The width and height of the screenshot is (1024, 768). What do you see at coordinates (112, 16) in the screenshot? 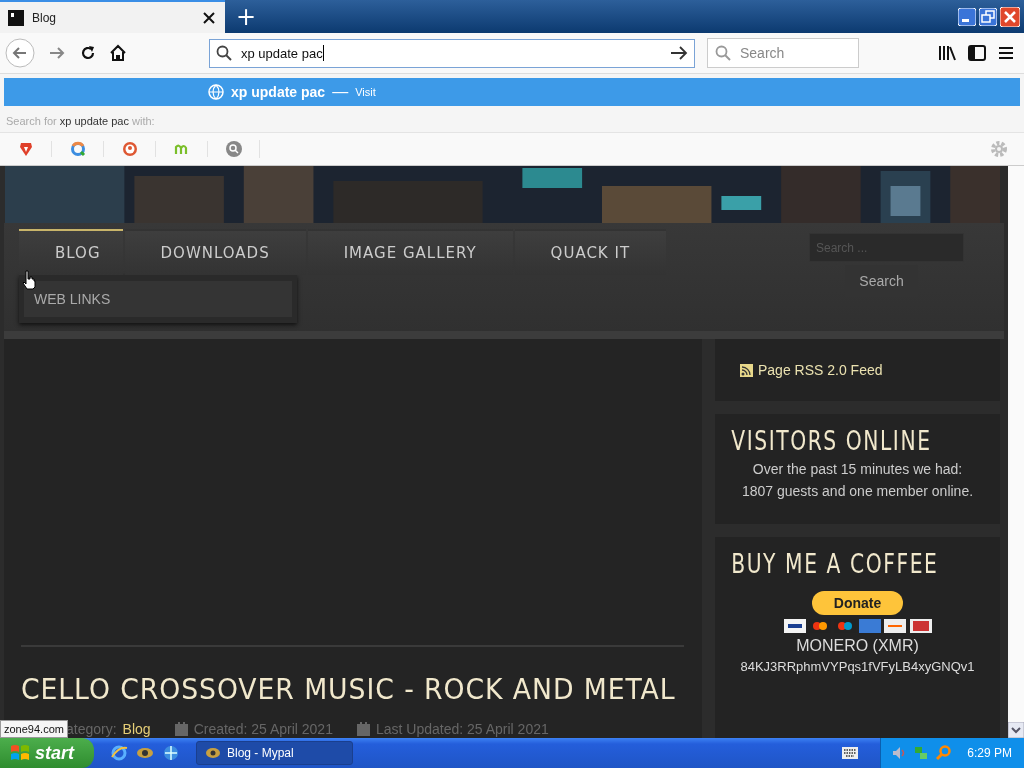
I see `browser-tab: Blog` at bounding box center [112, 16].